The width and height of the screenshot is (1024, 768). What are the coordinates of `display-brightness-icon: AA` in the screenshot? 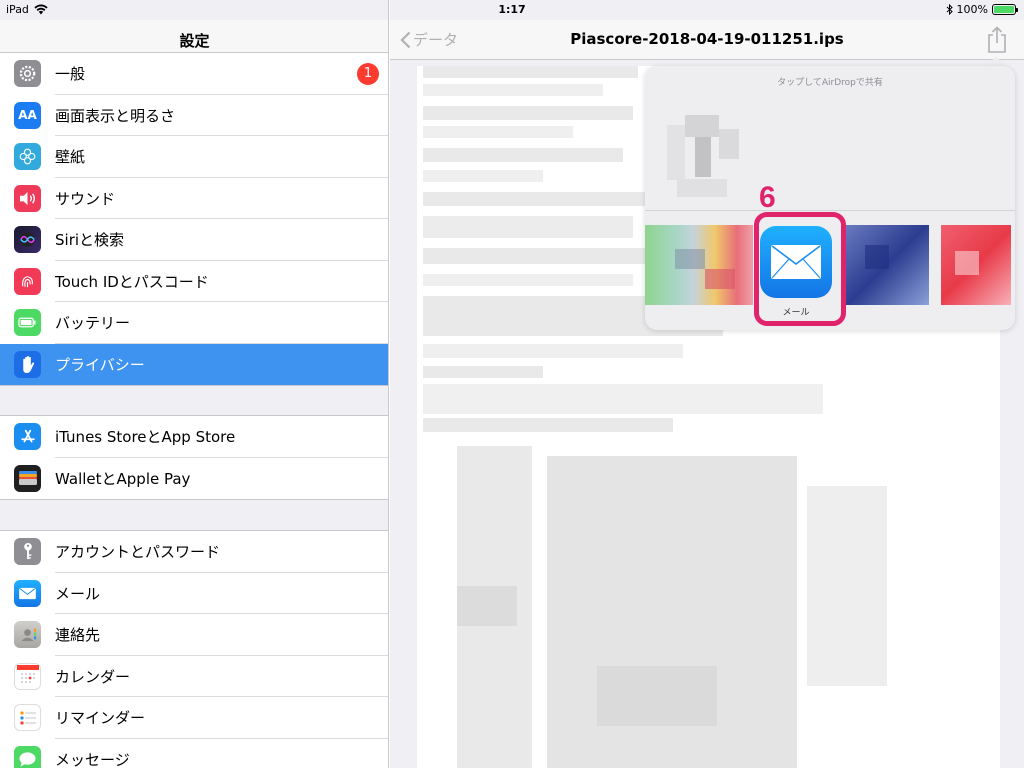 It's located at (27, 115).